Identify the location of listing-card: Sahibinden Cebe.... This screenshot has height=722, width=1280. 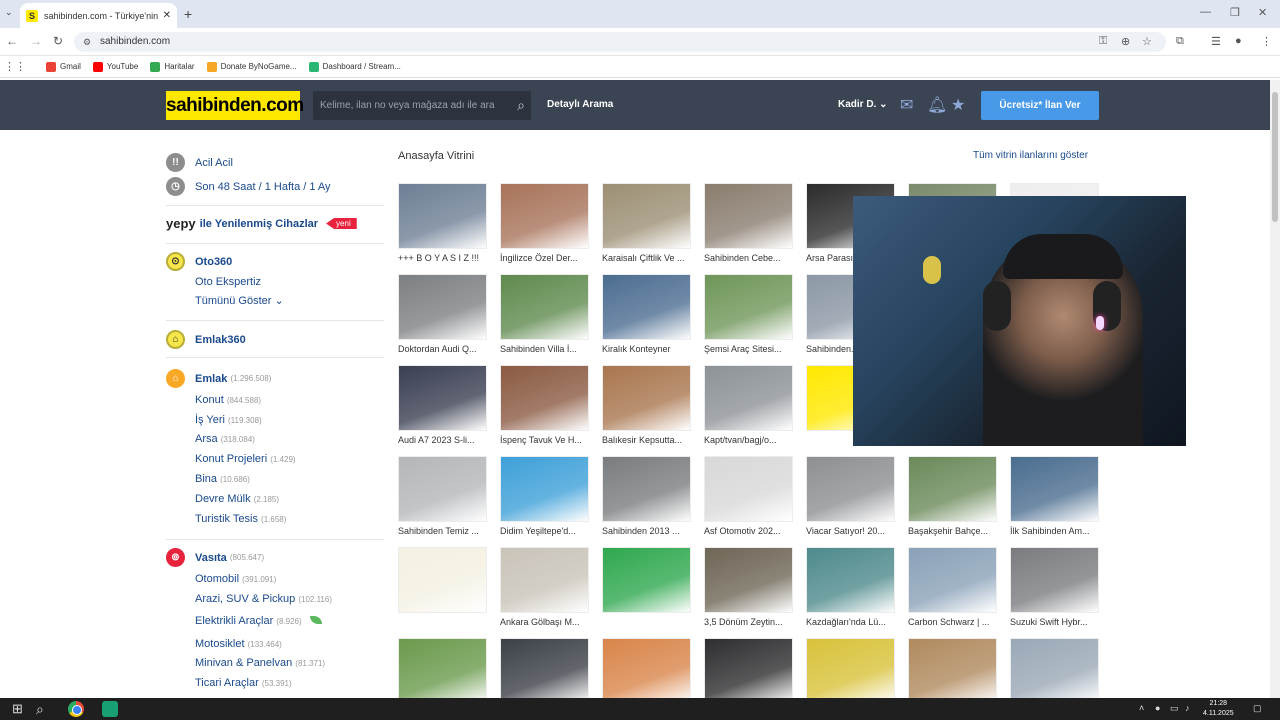
(748, 225).